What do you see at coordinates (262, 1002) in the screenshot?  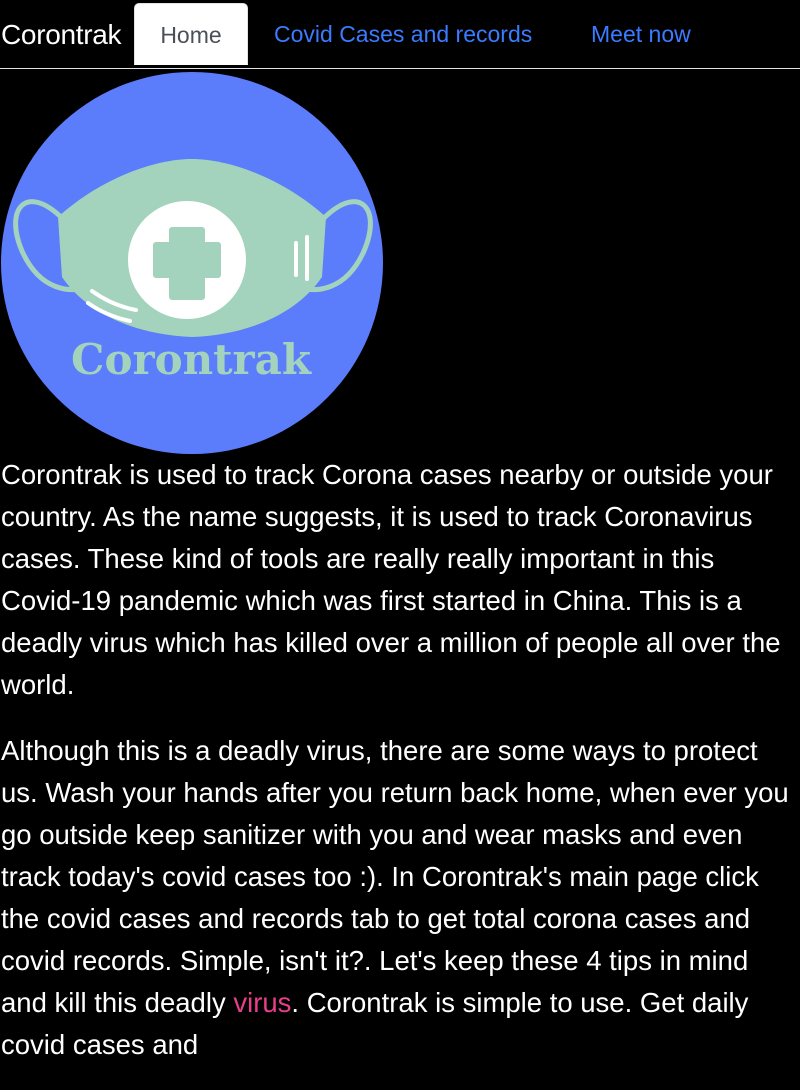 I see `virus-link: virus` at bounding box center [262, 1002].